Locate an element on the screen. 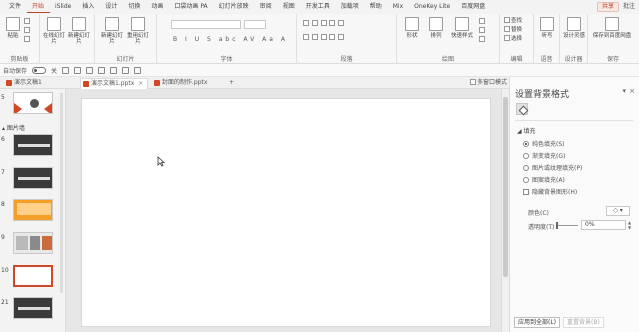  font-format-buttons: B I U S abc AV Aa A is located at coordinates (230, 39).